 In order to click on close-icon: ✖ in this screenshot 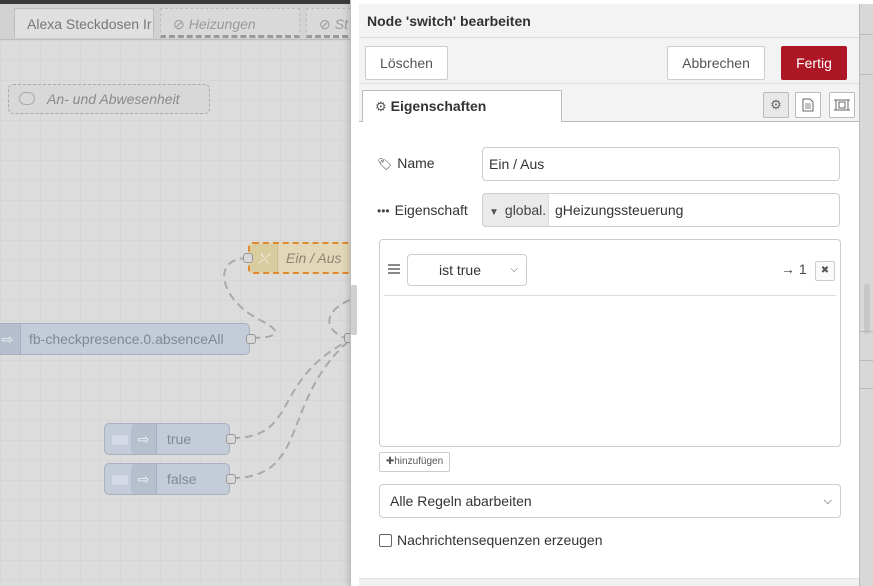, I will do `click(825, 270)`.